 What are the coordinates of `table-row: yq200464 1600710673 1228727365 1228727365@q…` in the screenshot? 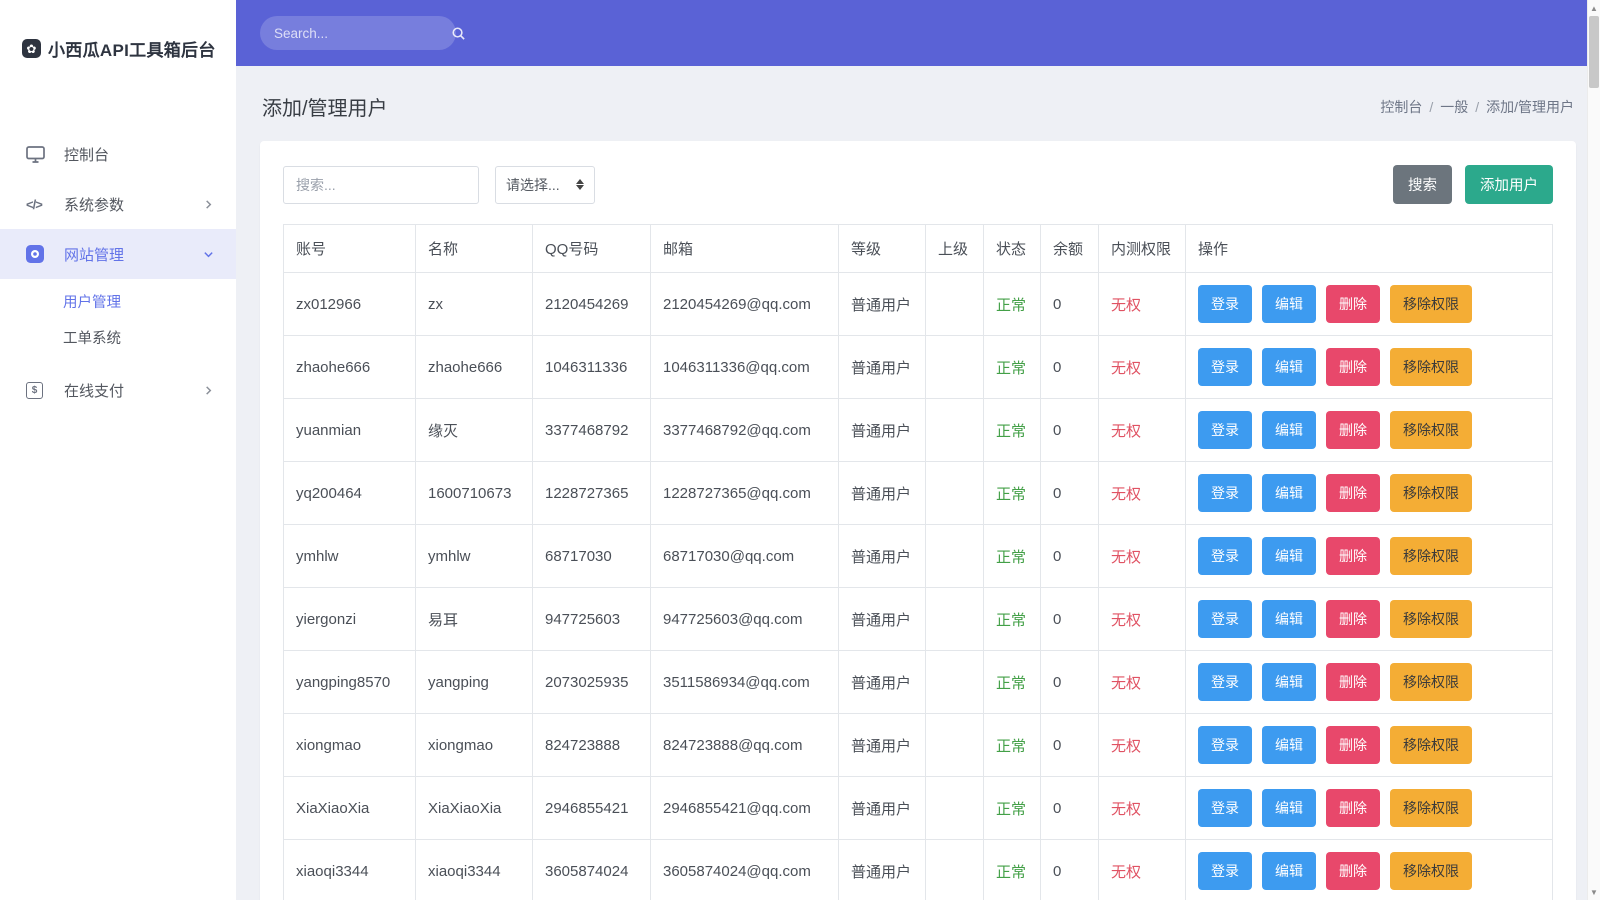 It's located at (918, 493).